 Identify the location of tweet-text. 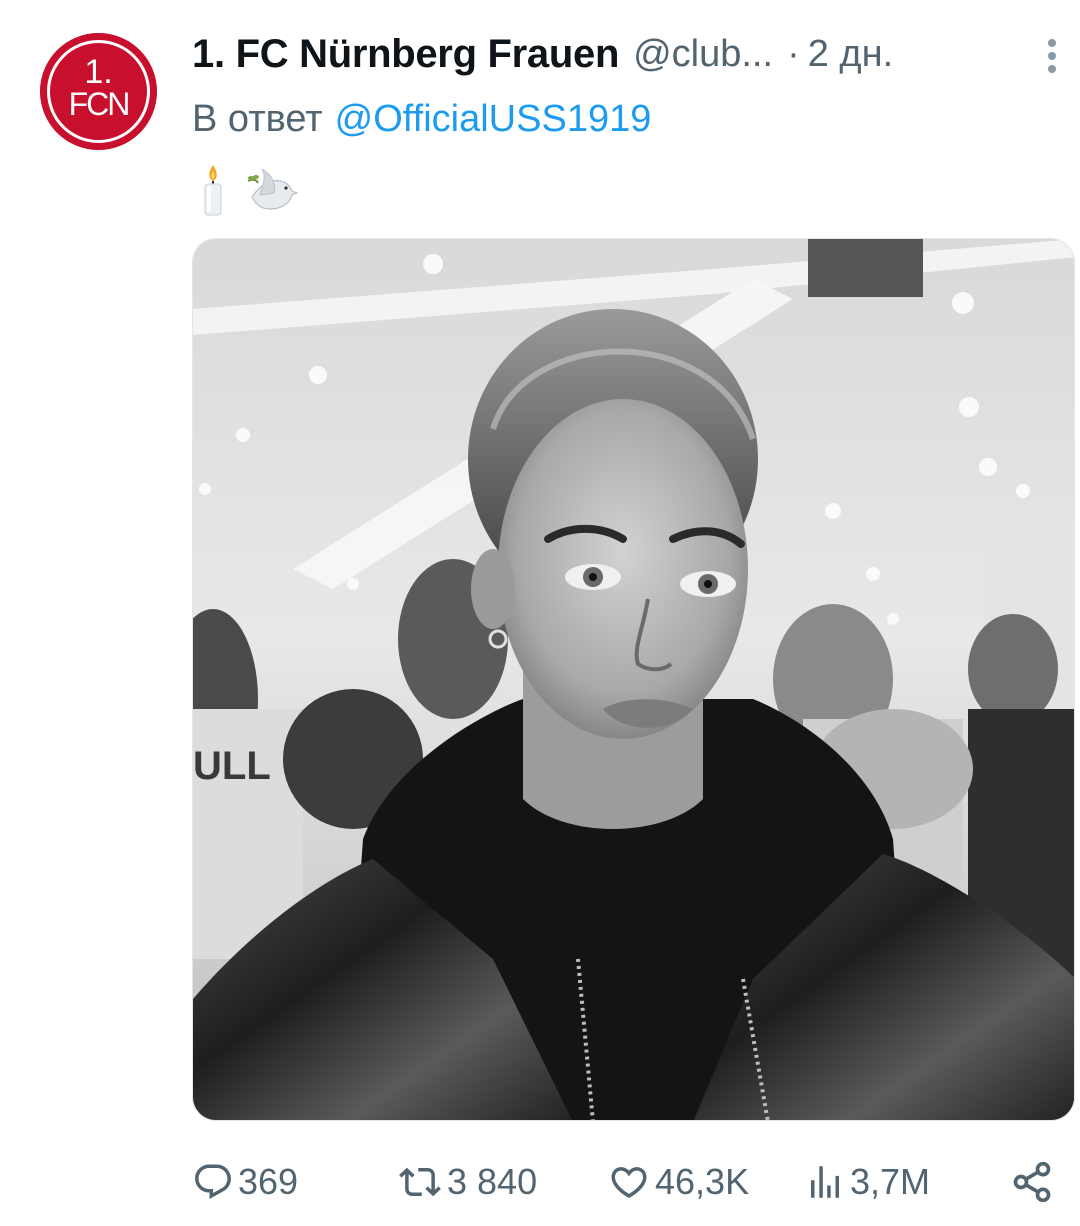
(247, 190).